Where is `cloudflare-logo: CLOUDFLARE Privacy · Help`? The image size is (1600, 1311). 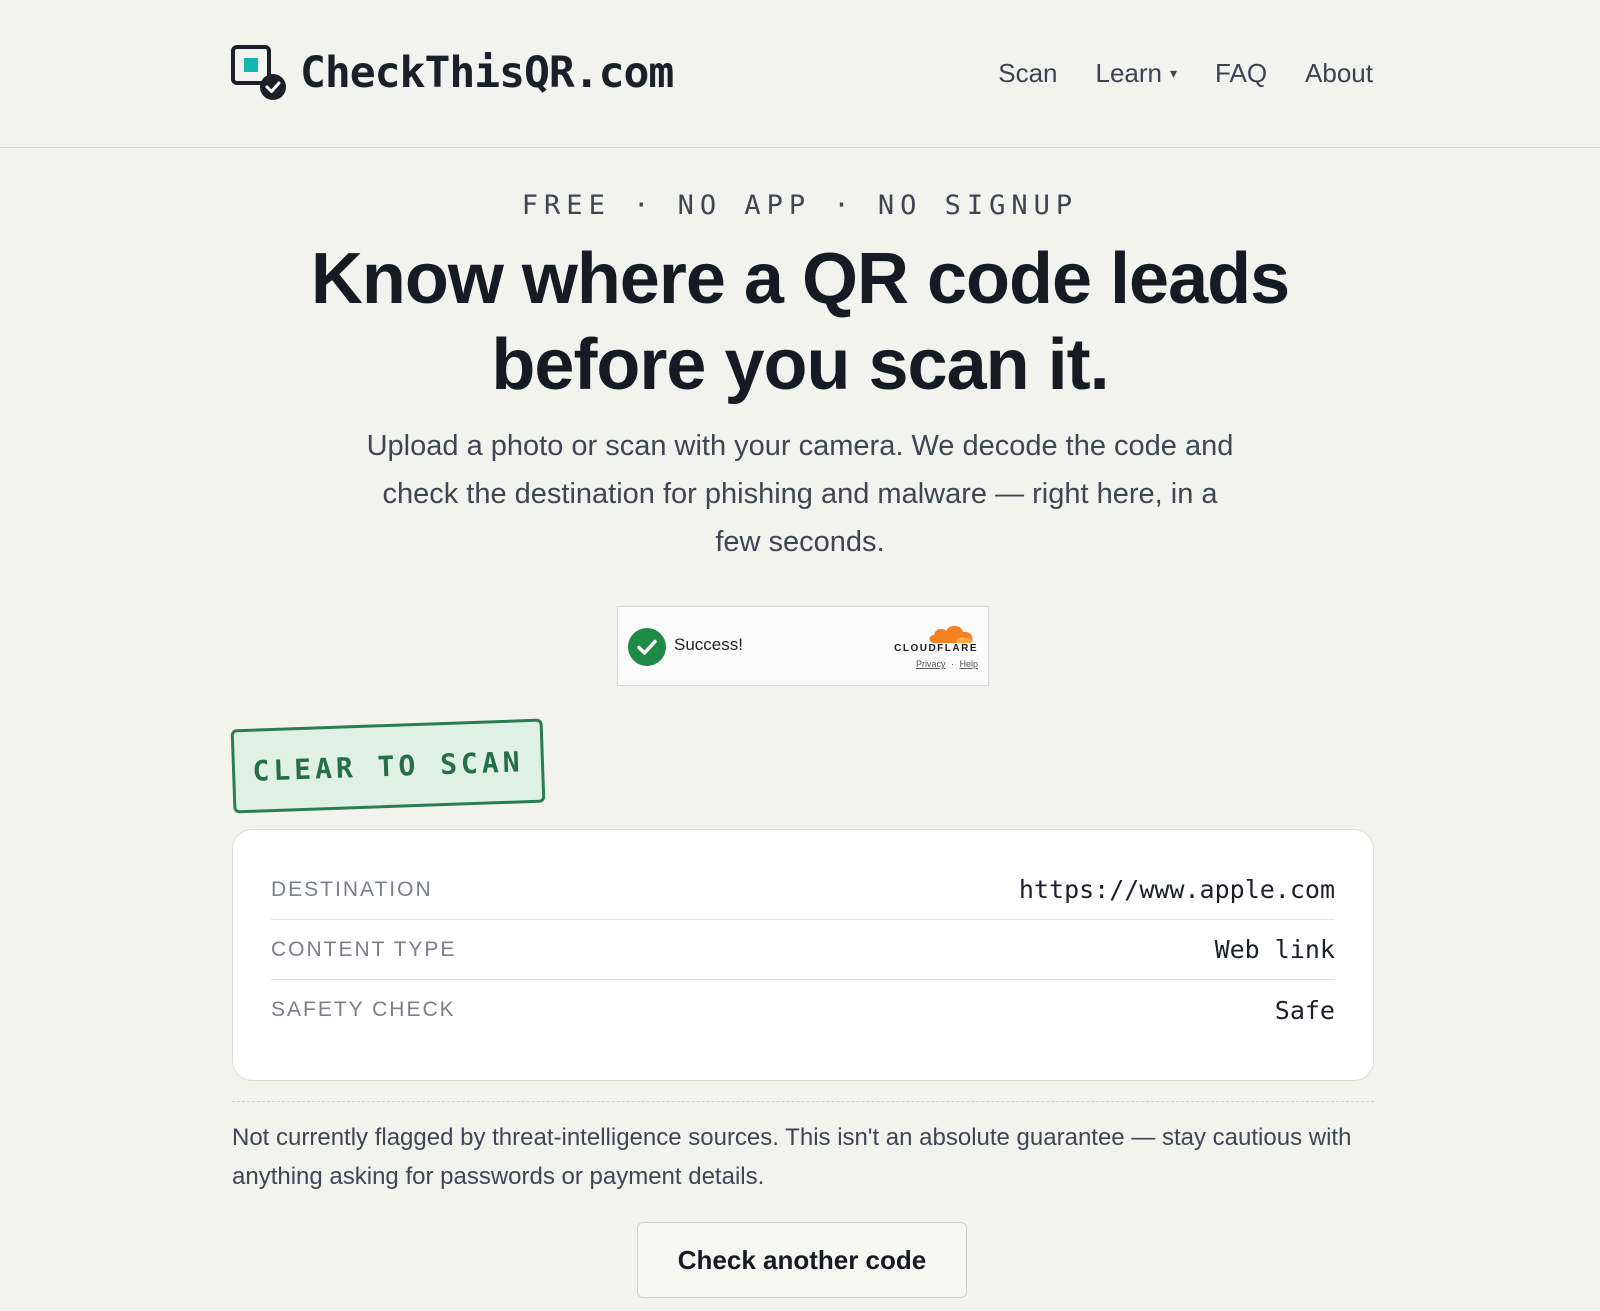
cloudflare-logo: CLOUDFLARE Privacy · Help is located at coordinates (930, 647).